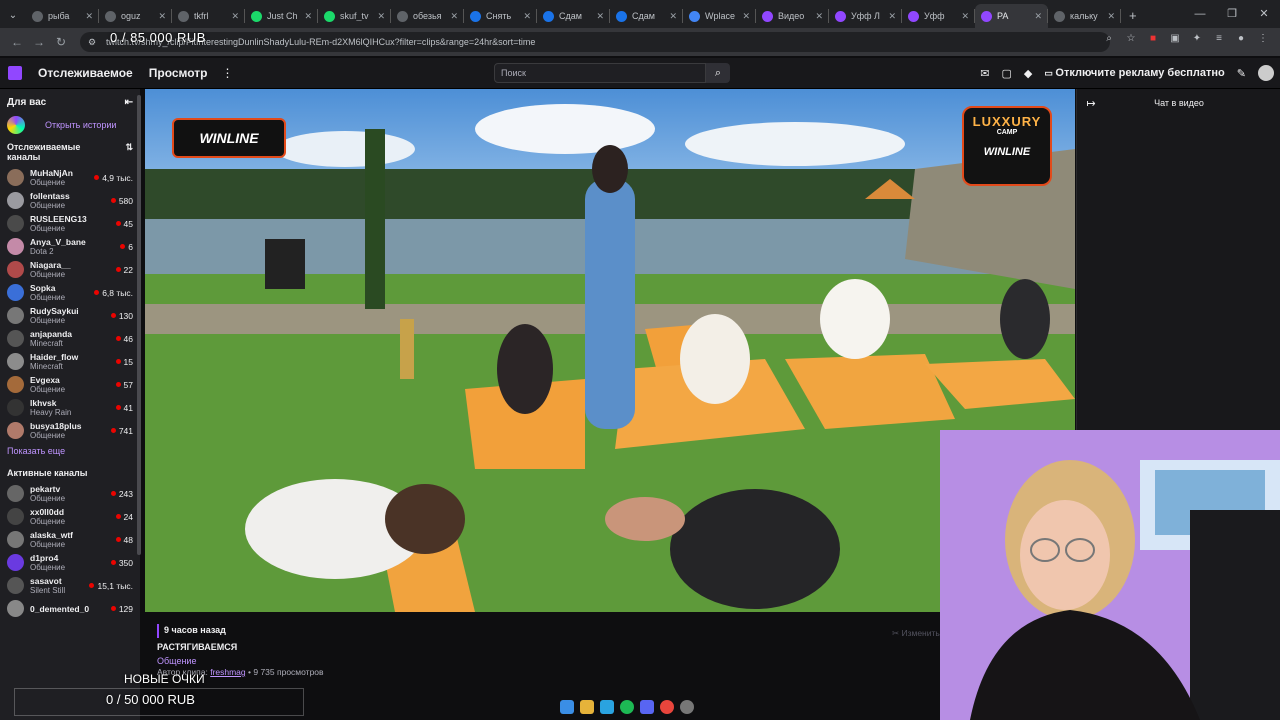 Image resolution: width=1280 pixels, height=720 pixels. I want to click on sidebar-channel-item: RudySaykui Общение 130, so click(70, 315).